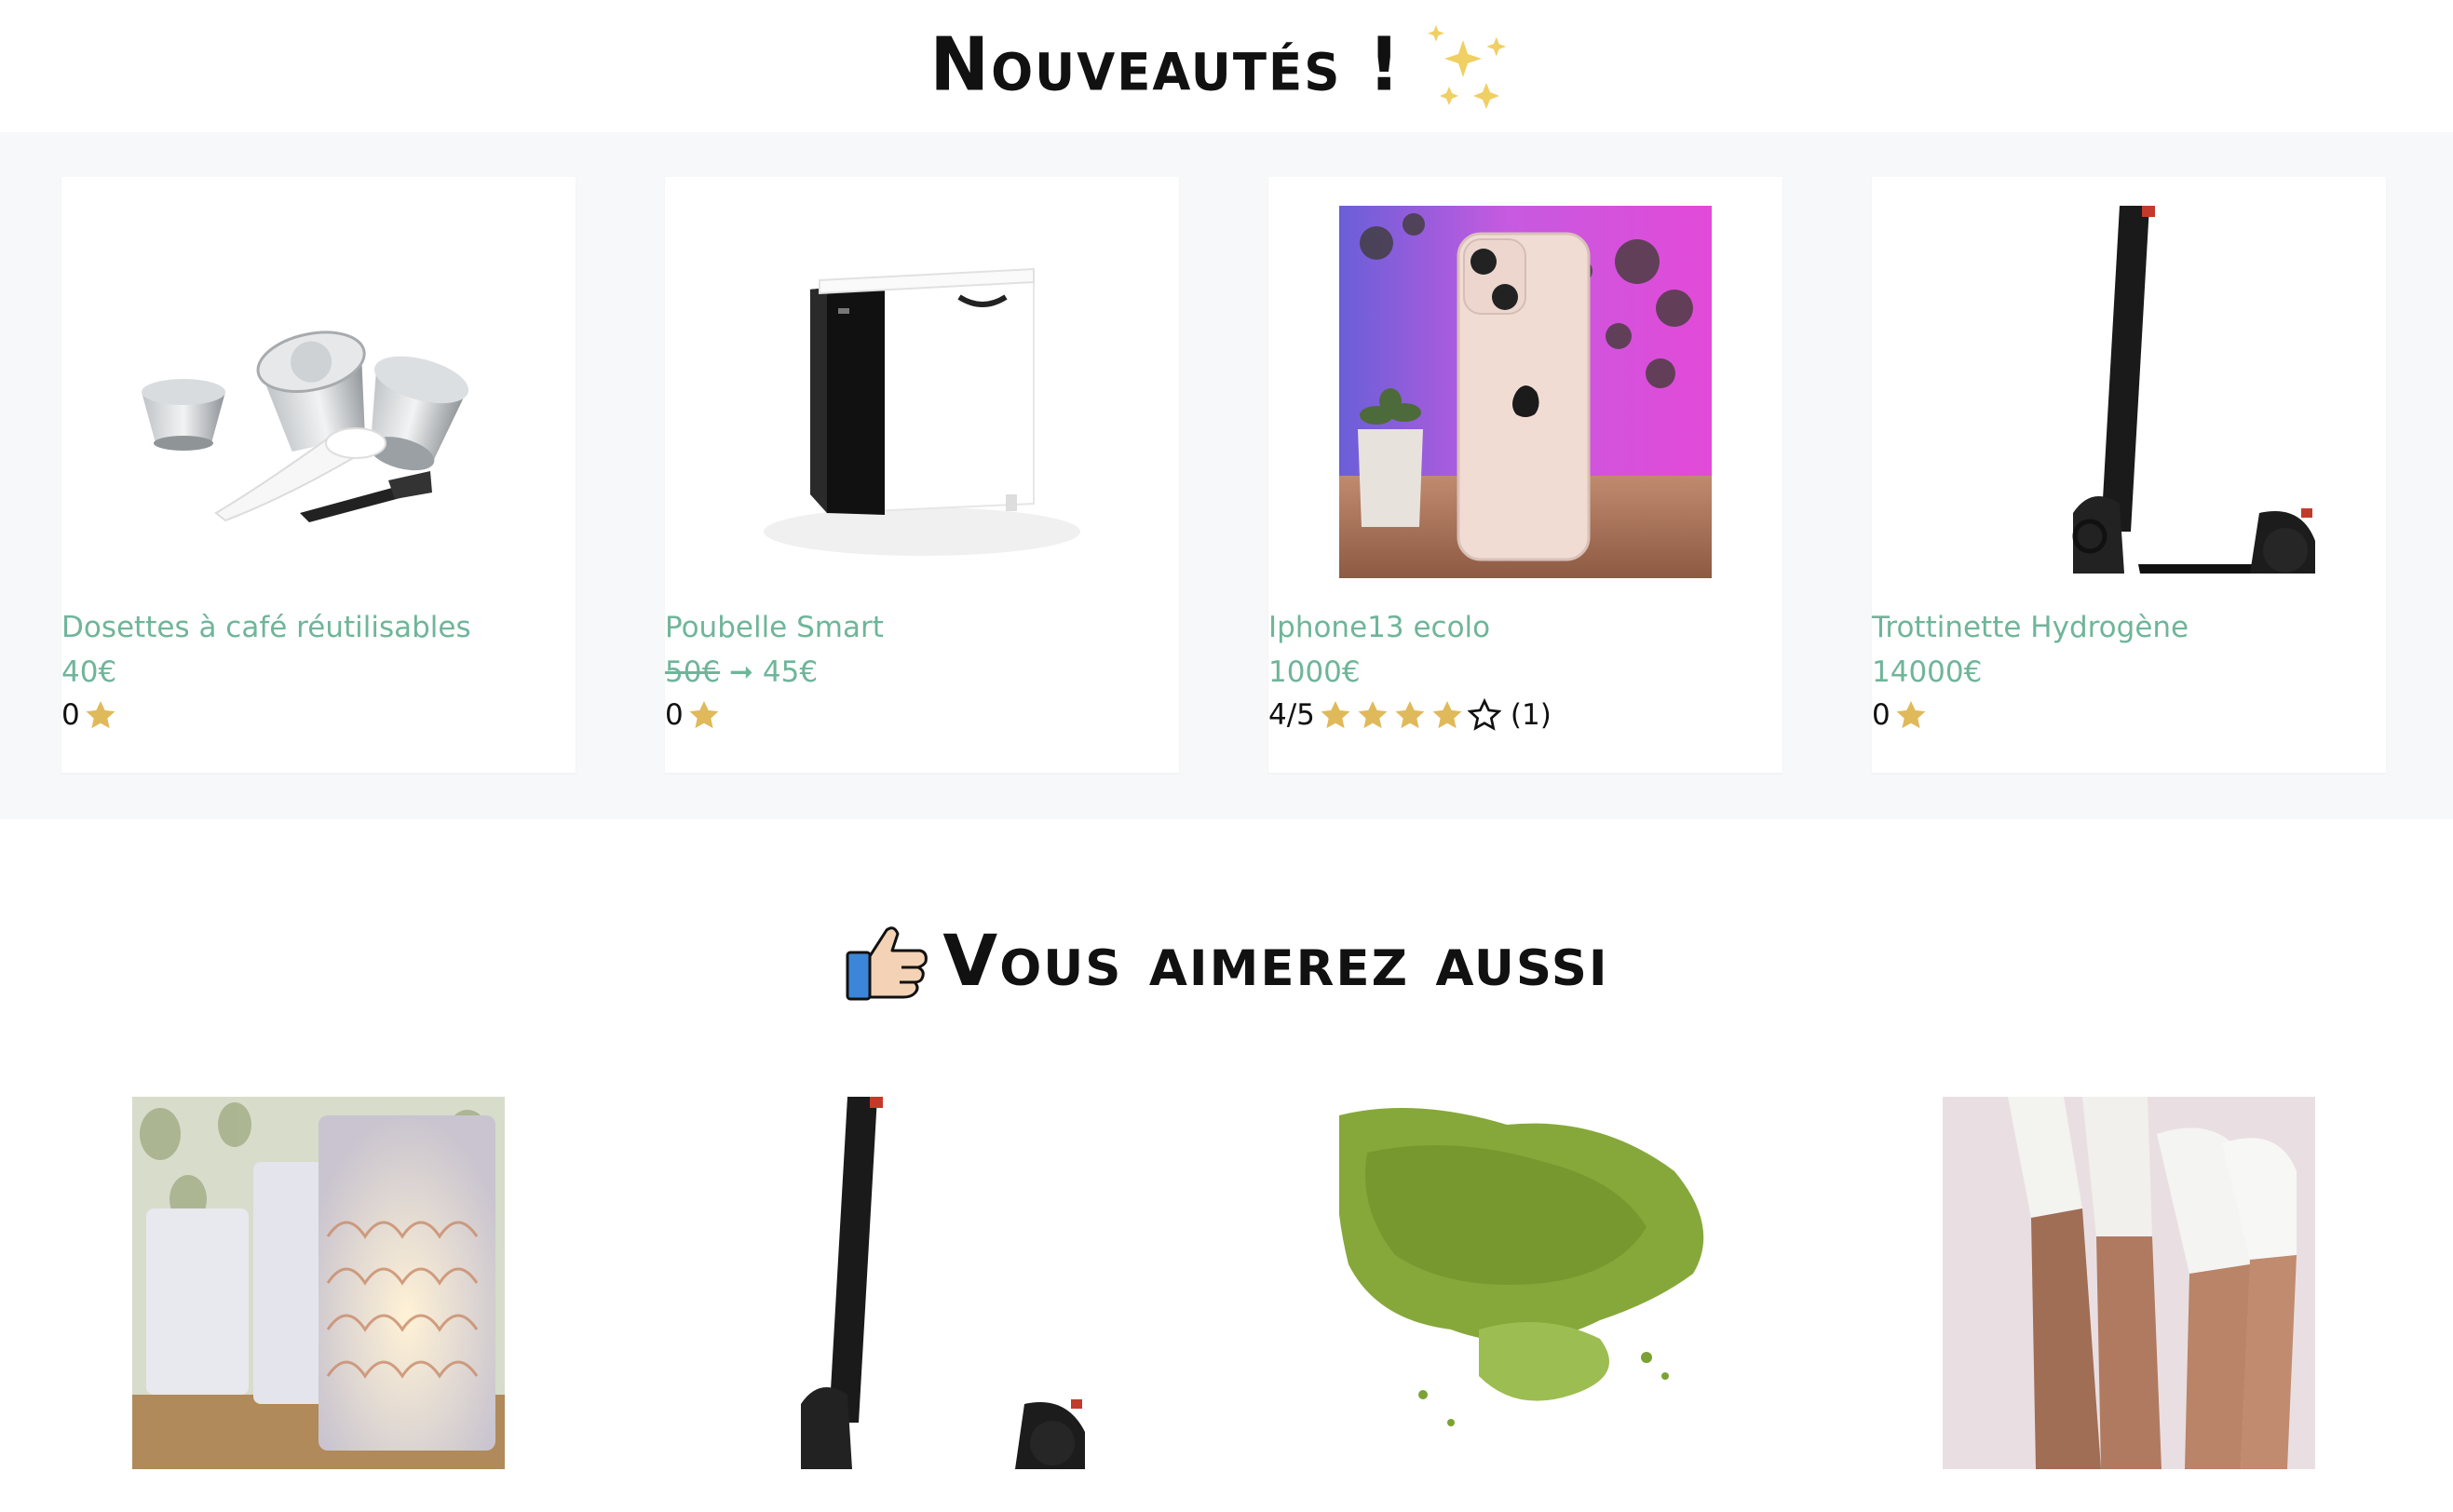 Image resolution: width=2453 pixels, height=1512 pixels. What do you see at coordinates (1291, 715) in the screenshot?
I see `rating-value: 4/5` at bounding box center [1291, 715].